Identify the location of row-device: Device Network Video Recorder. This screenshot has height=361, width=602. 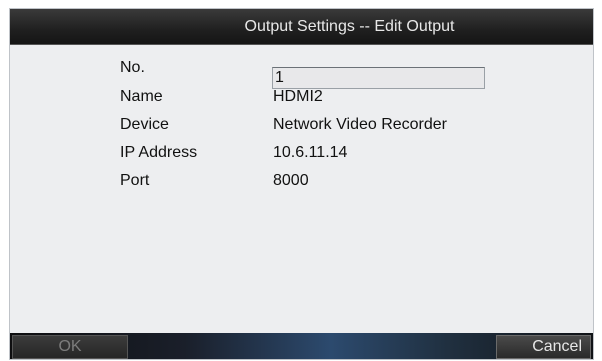
(301, 125).